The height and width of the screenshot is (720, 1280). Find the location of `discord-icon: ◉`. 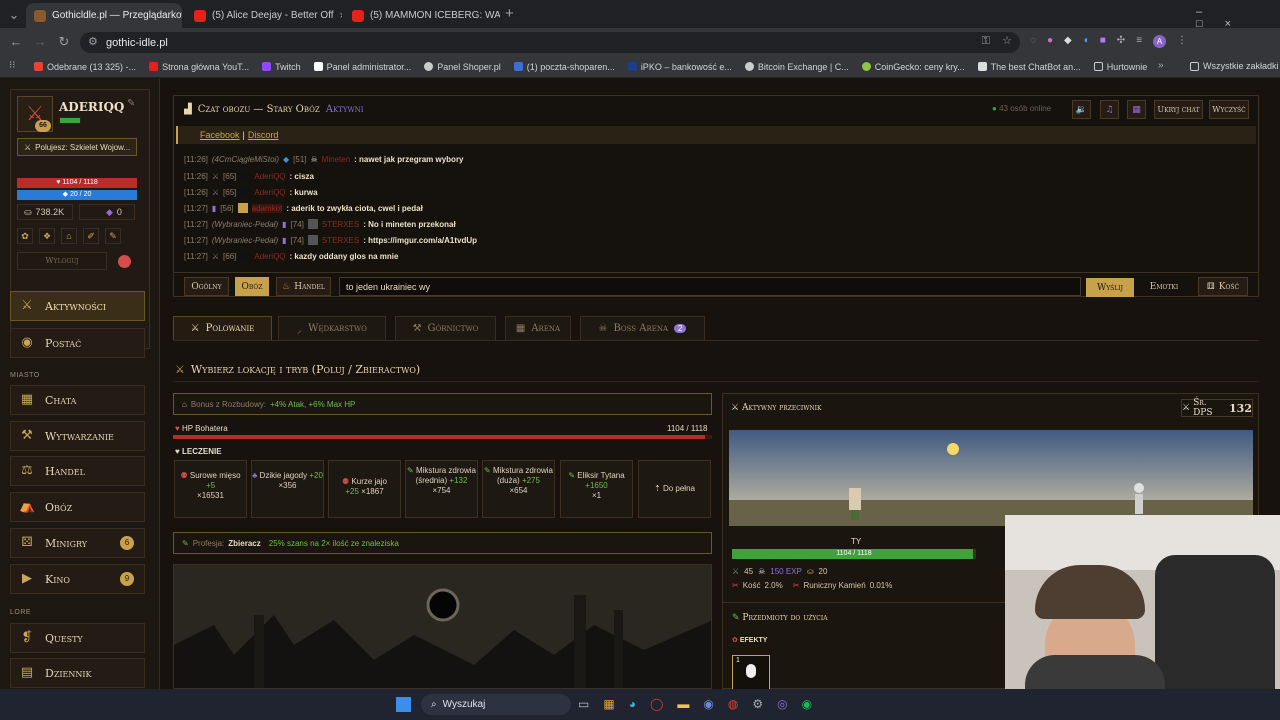

discord-icon: ◉ is located at coordinates (708, 704).